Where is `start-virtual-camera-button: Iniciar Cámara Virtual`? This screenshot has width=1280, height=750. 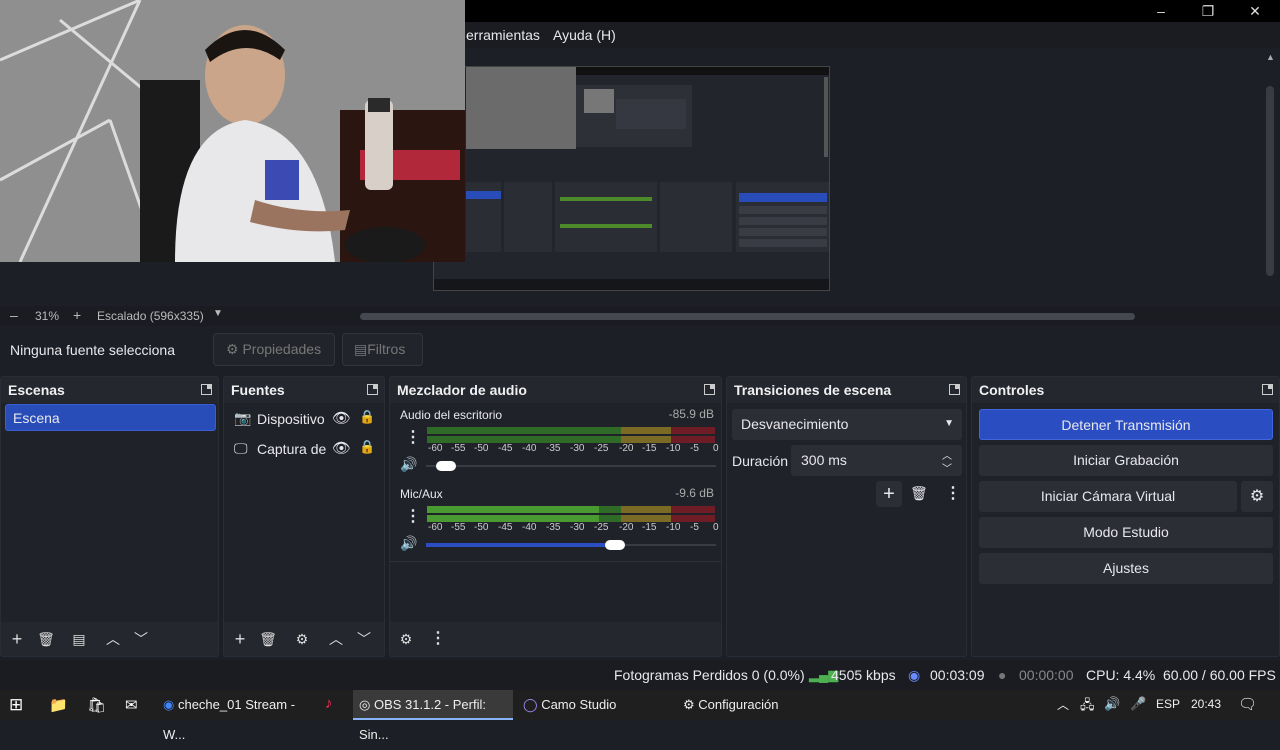 start-virtual-camera-button: Iniciar Cámara Virtual is located at coordinates (1108, 496).